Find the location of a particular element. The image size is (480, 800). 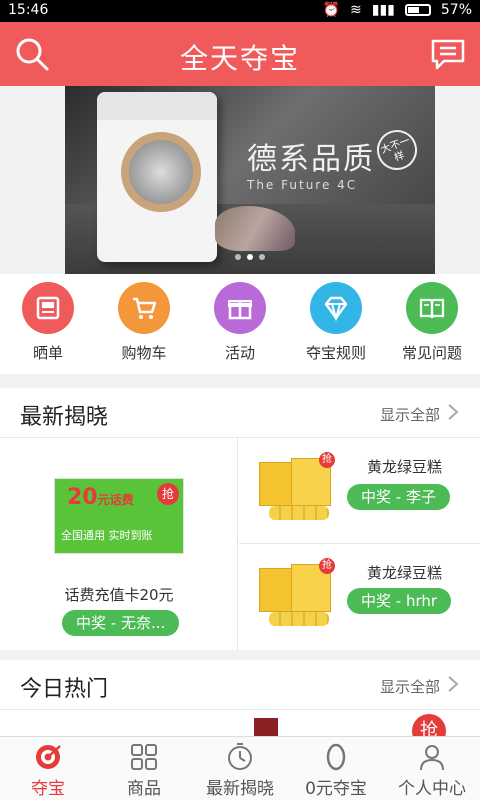

cart-icon is located at coordinates (145, 308).